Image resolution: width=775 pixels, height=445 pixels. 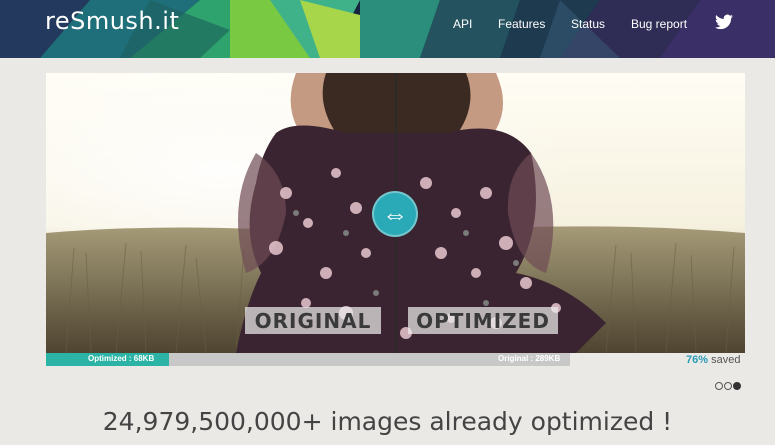 What do you see at coordinates (501, 421) in the screenshot?
I see `optimized-count-text: images already optimized !` at bounding box center [501, 421].